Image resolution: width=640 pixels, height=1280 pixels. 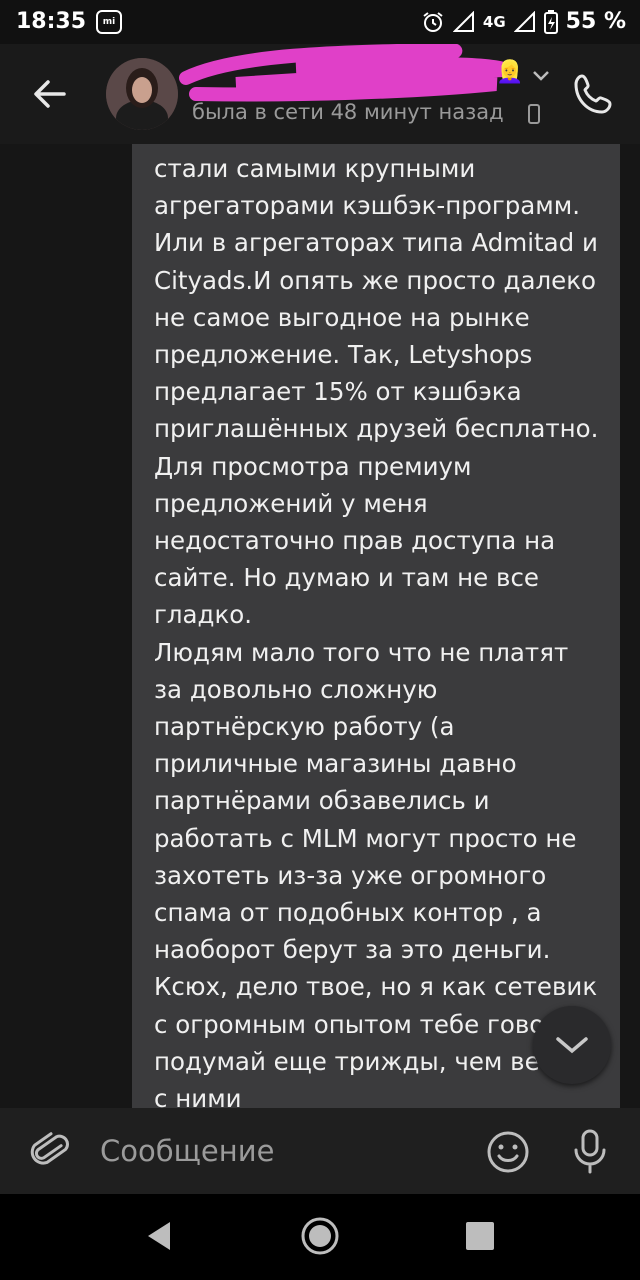 What do you see at coordinates (480, 1236) in the screenshot?
I see `nav-recents-icon` at bounding box center [480, 1236].